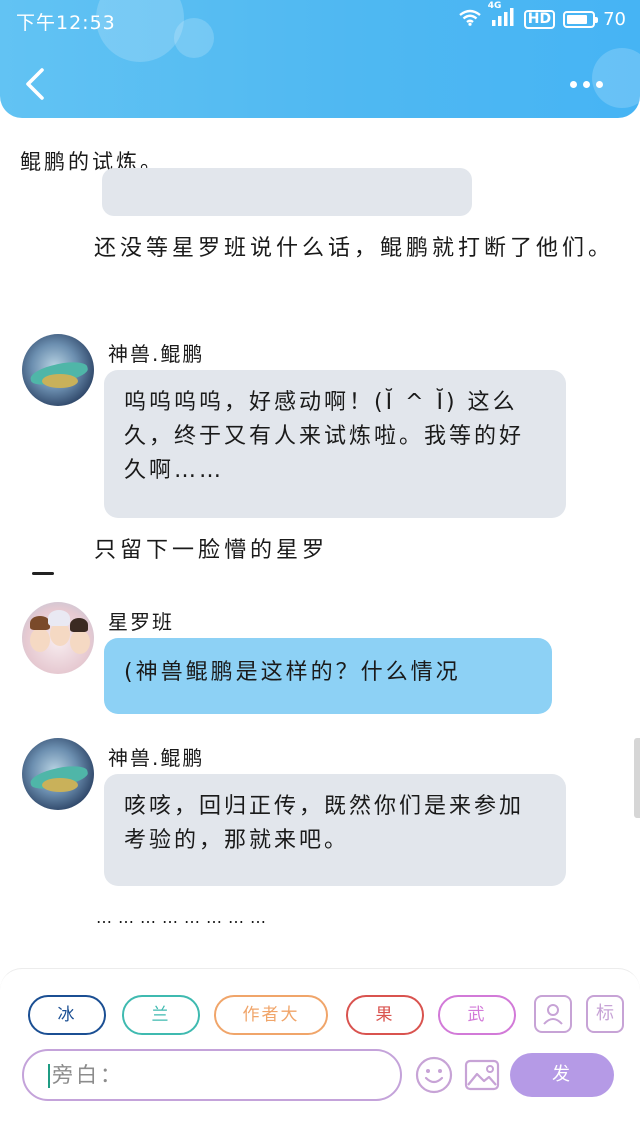 This screenshot has height=1138, width=640. What do you see at coordinates (470, 19) in the screenshot?
I see `wifi-icon` at bounding box center [470, 19].